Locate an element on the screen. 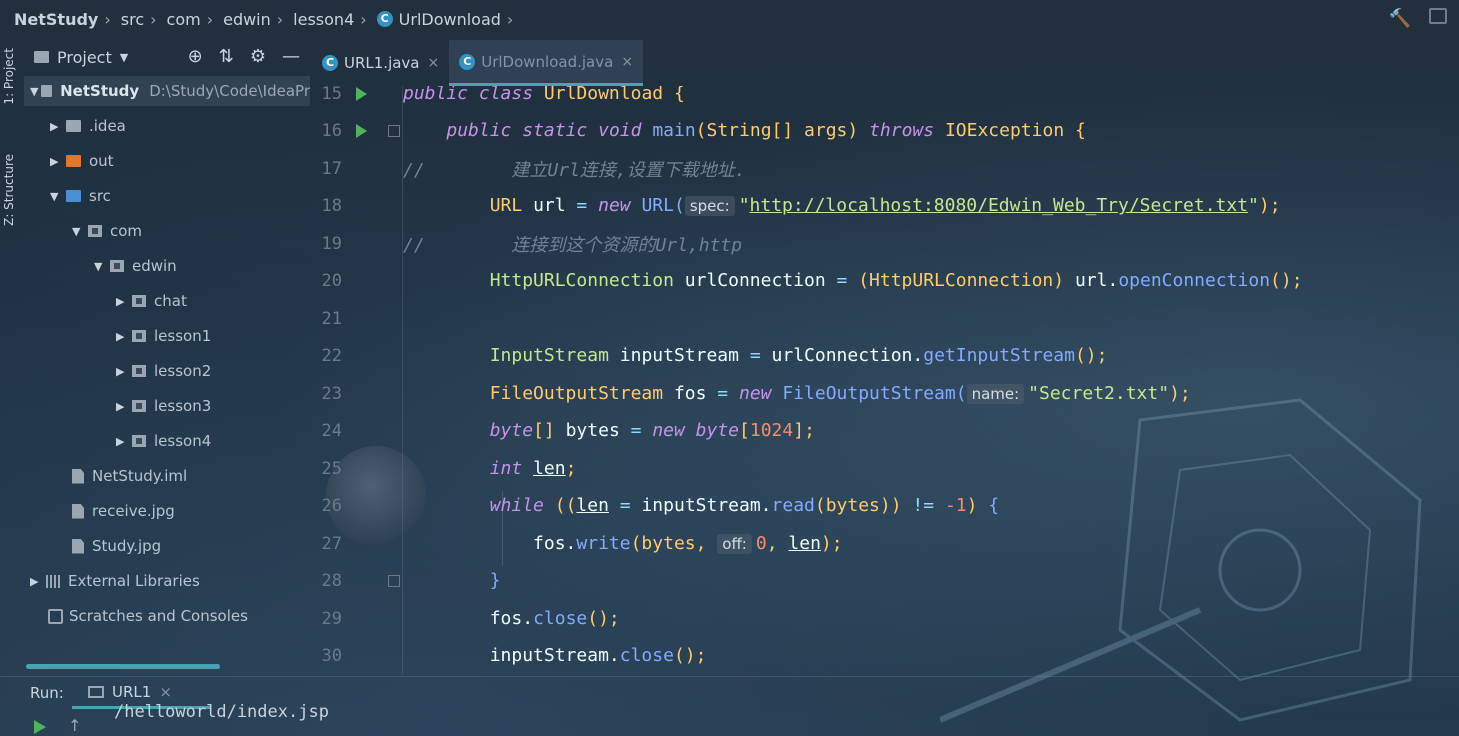  tree-item-label: src is located at coordinates (100, 196).